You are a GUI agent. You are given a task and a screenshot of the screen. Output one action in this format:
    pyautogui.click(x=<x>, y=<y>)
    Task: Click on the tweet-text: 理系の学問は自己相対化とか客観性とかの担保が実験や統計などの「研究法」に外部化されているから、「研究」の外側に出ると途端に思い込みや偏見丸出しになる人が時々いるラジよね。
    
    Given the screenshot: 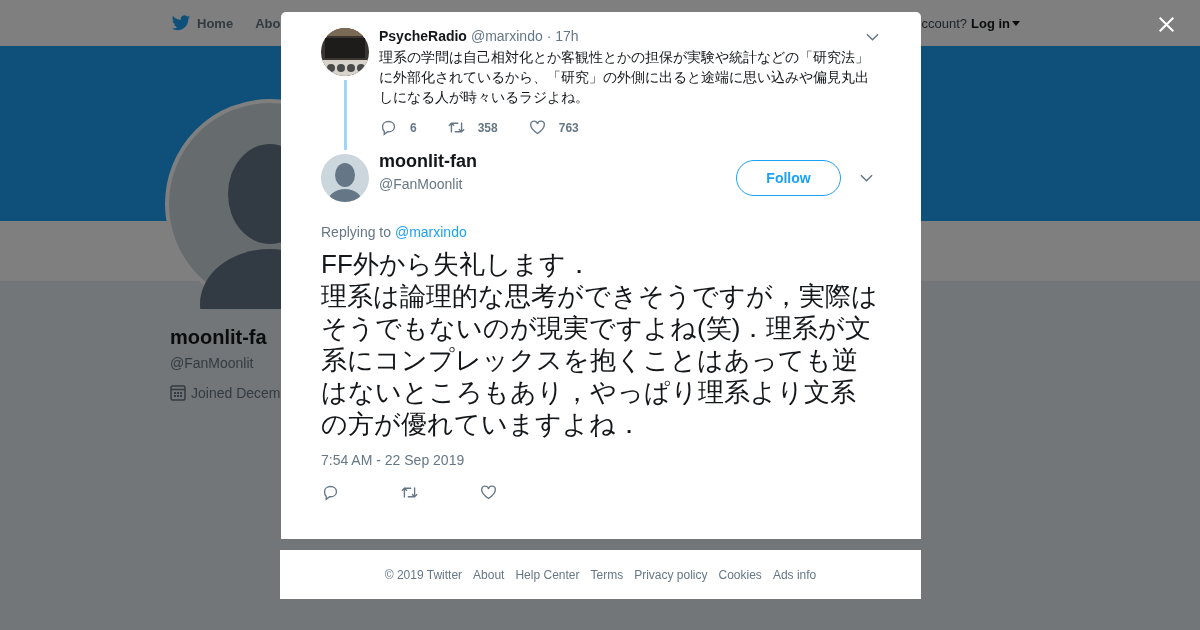 What is the action you would take?
    pyautogui.click(x=624, y=77)
    